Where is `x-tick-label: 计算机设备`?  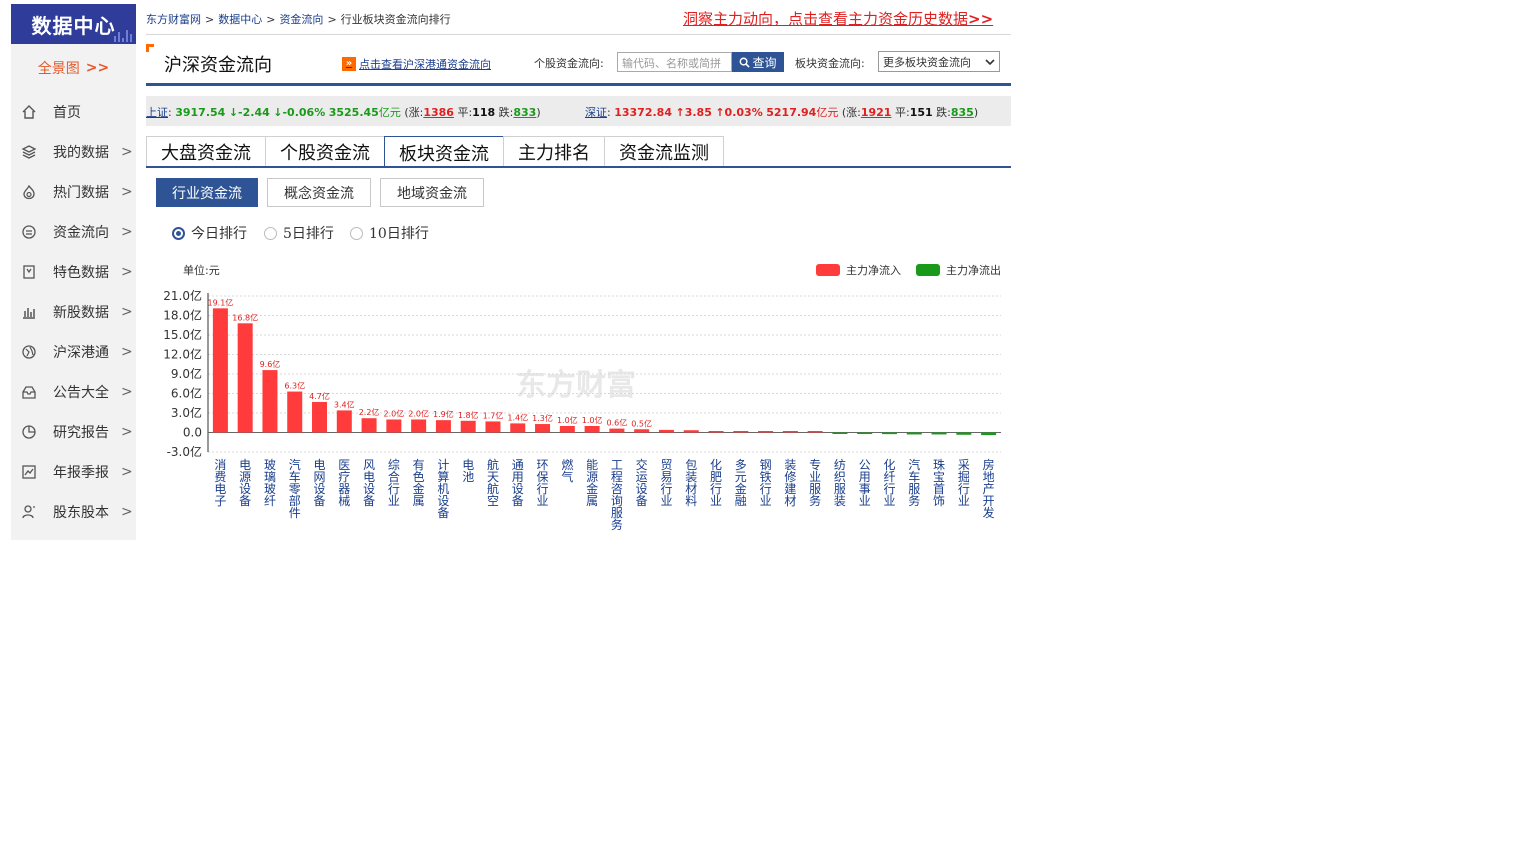 x-tick-label: 计算机设备 is located at coordinates (443, 489).